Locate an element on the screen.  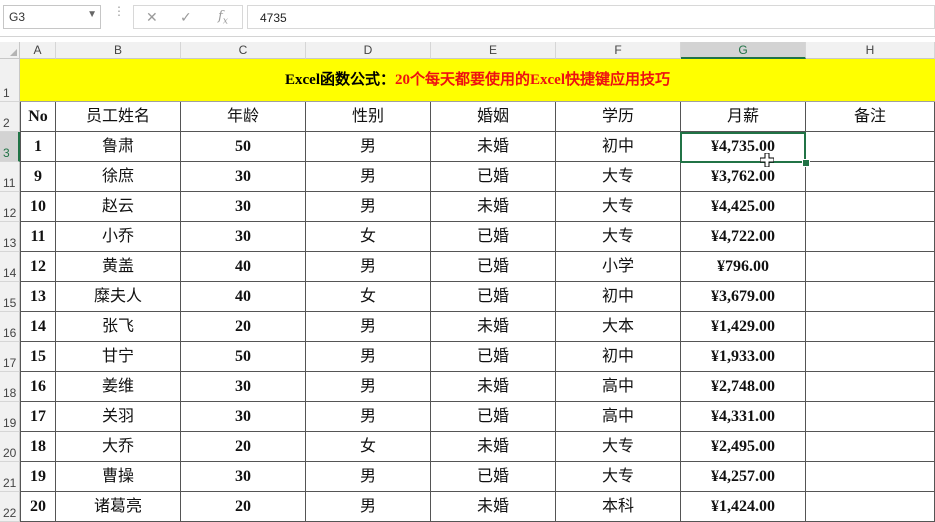
cell-name: 曹操 is located at coordinates (118, 477).